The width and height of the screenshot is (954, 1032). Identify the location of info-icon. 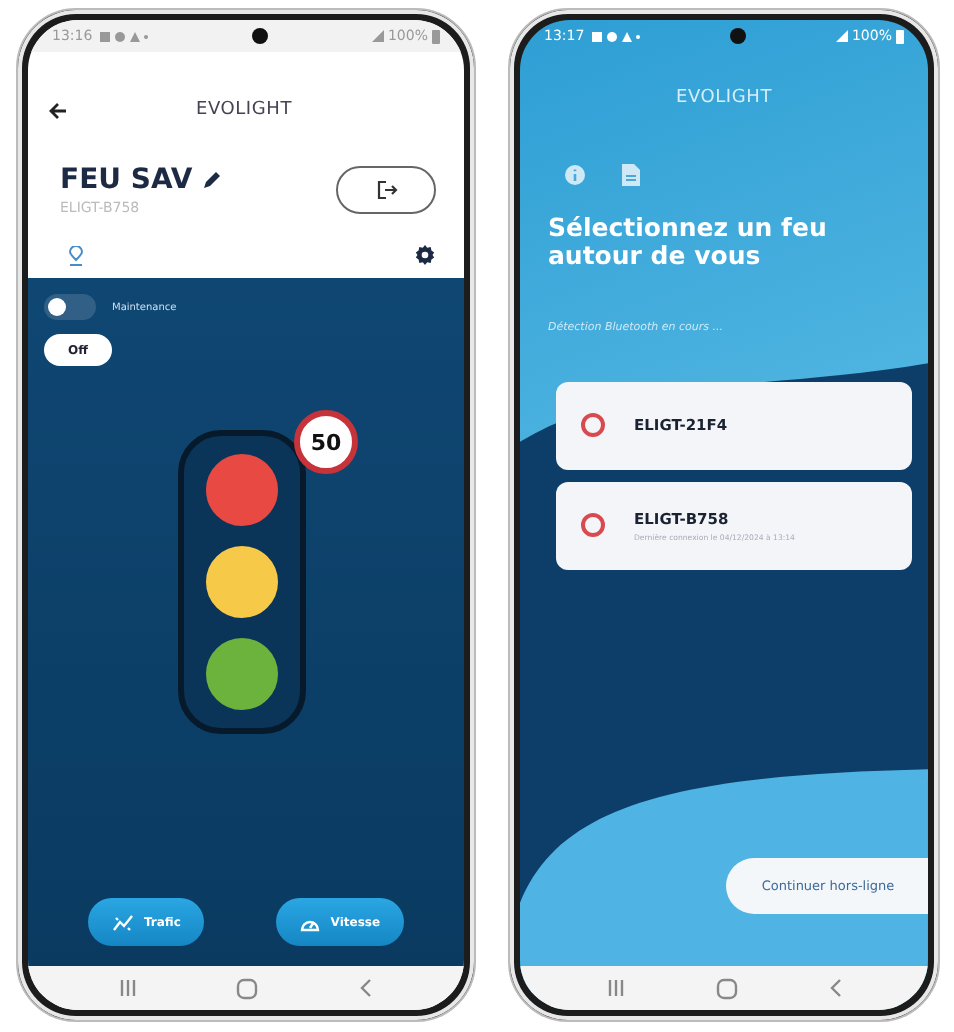
(575, 175).